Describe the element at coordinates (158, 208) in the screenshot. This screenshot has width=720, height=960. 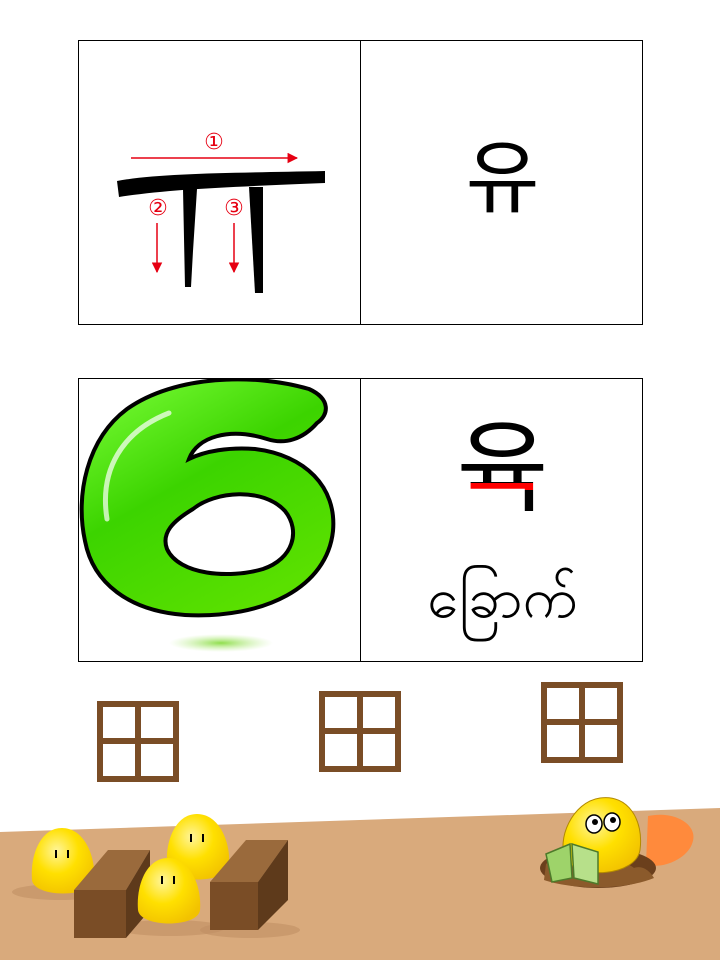
I see `stroke-step-2-label: ②` at that location.